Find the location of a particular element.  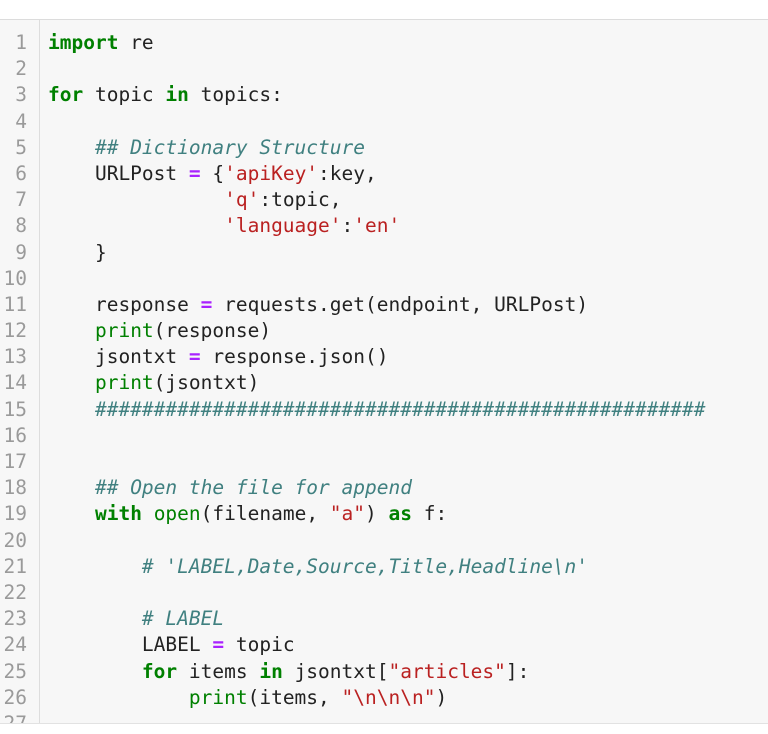

code-token: f: is located at coordinates (430, 514).